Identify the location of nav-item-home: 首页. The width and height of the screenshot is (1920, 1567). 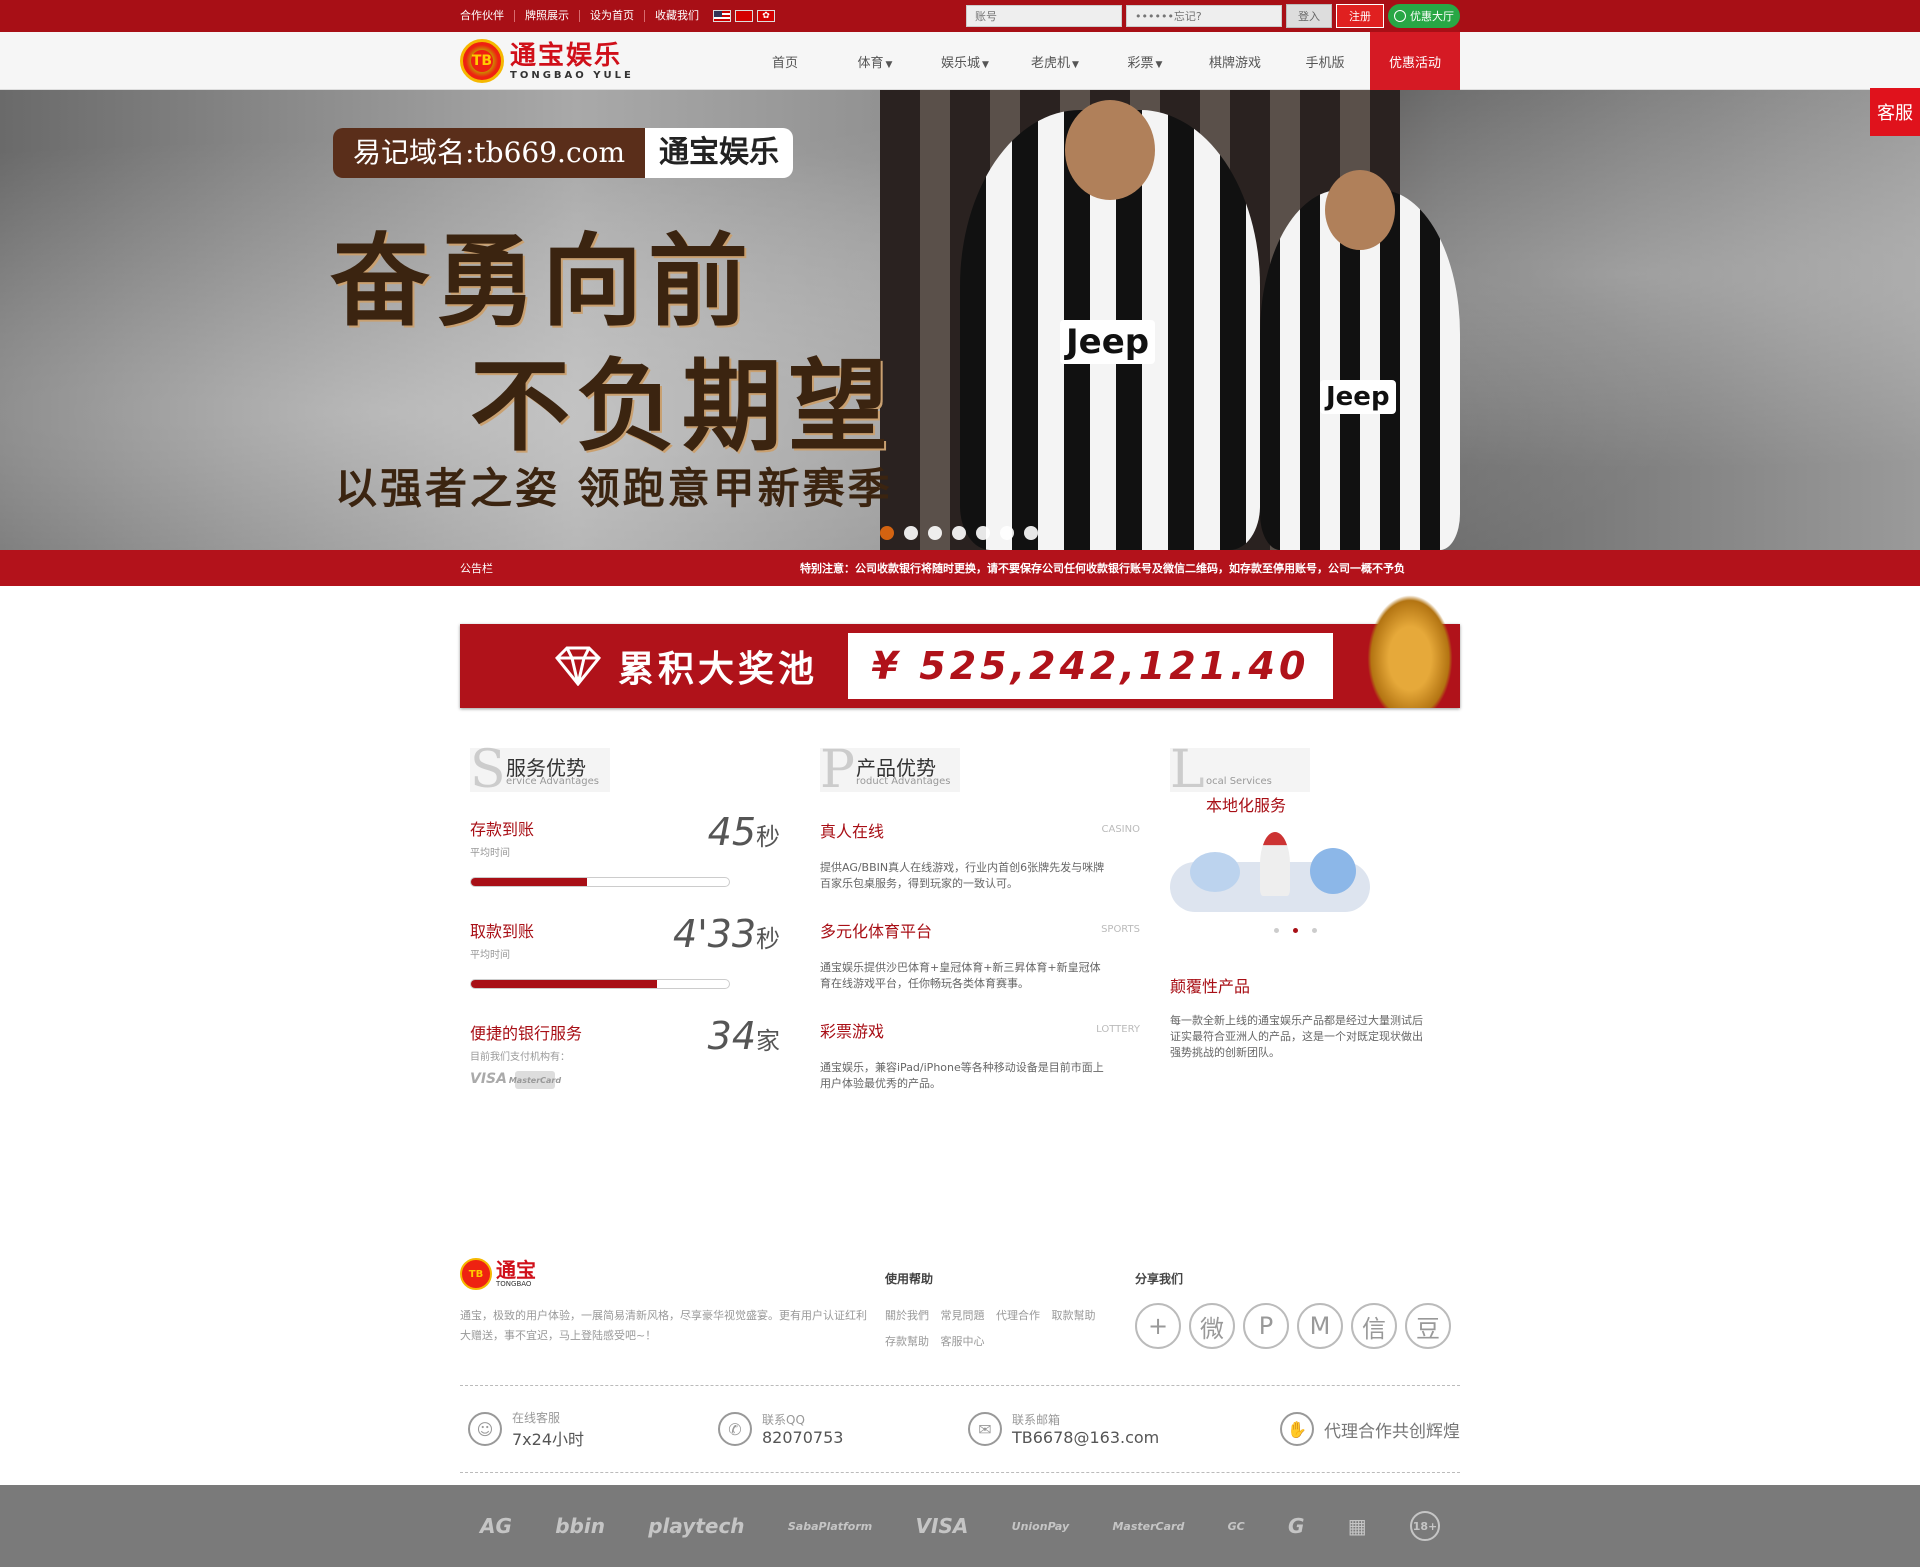
(785, 61).